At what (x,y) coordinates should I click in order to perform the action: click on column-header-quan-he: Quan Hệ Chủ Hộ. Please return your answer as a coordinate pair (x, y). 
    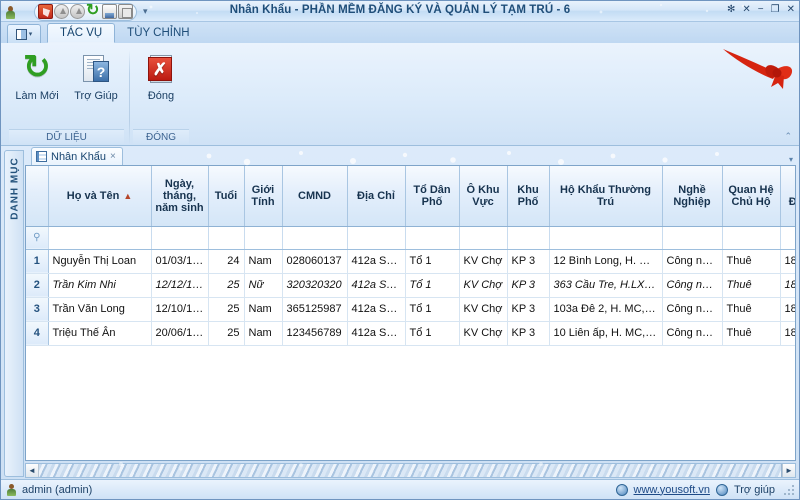
    Looking at the image, I should click on (751, 196).